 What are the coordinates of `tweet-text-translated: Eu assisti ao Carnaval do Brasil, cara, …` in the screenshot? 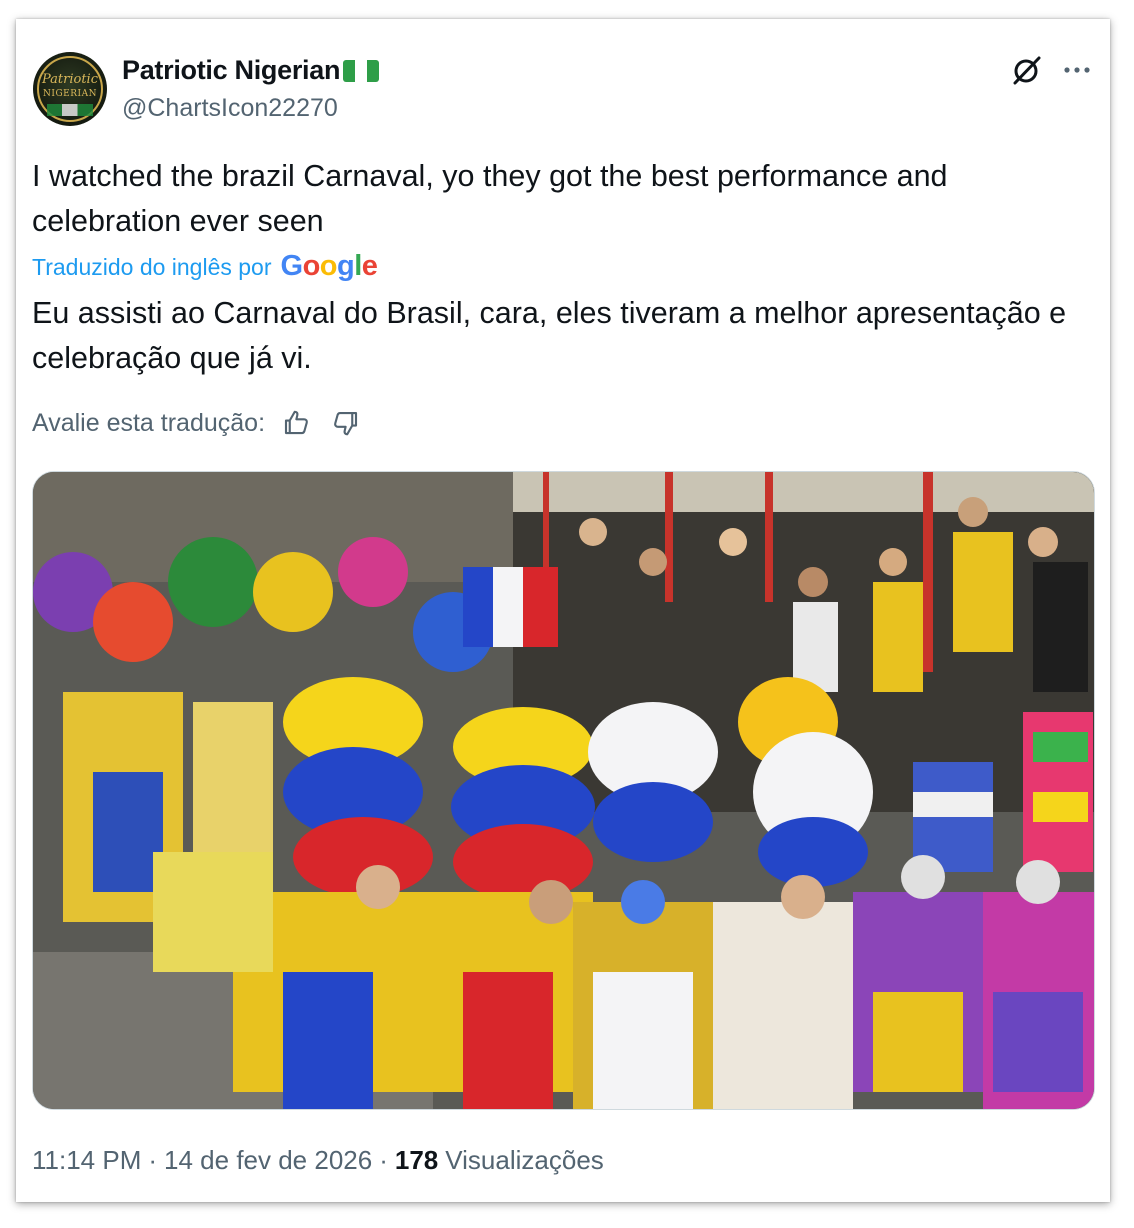 It's located at (549, 335).